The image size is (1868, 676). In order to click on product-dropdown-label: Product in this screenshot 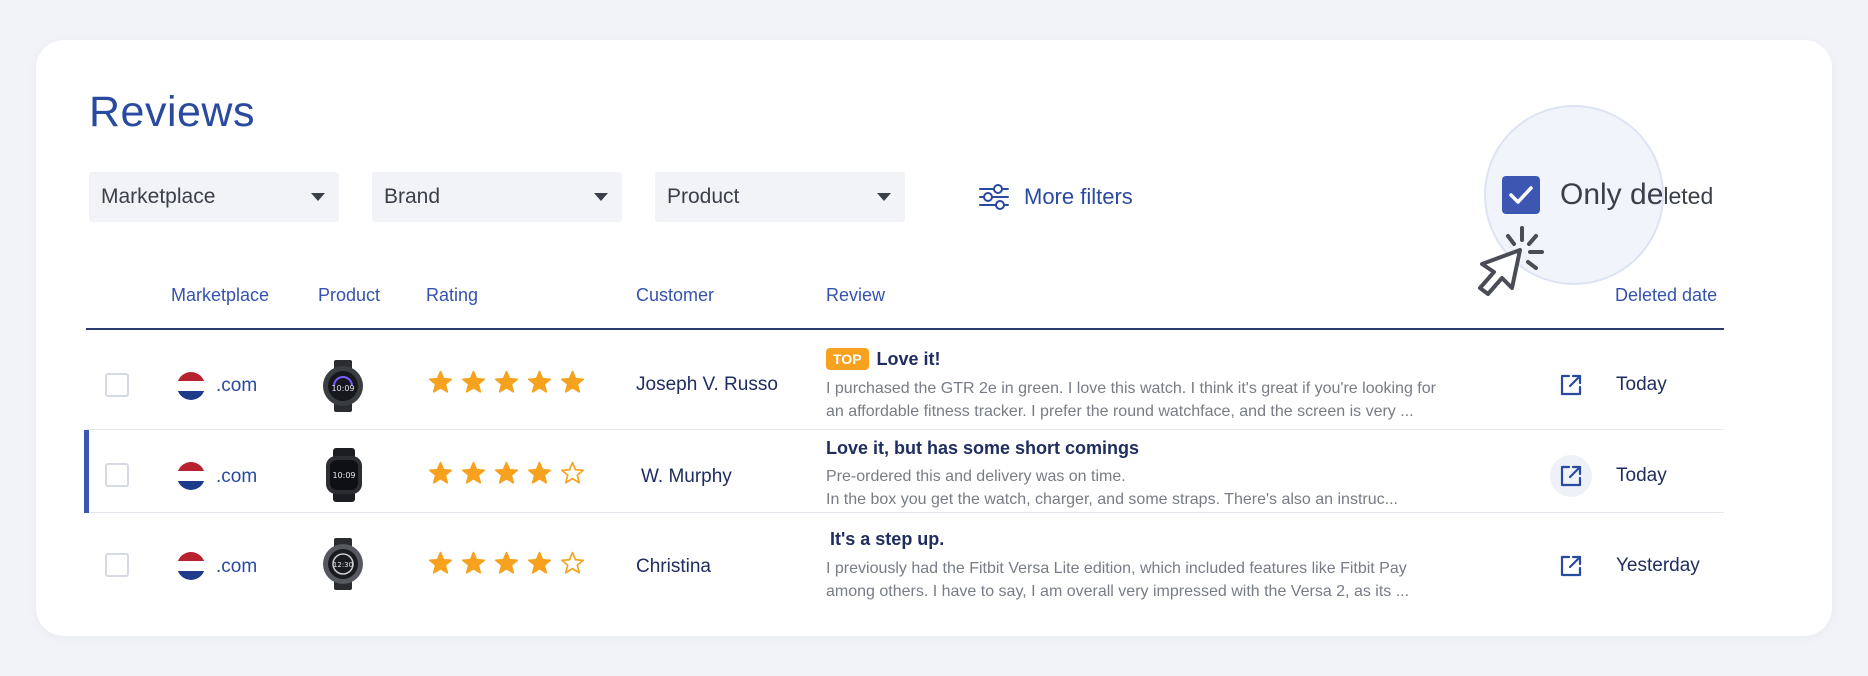, I will do `click(703, 196)`.